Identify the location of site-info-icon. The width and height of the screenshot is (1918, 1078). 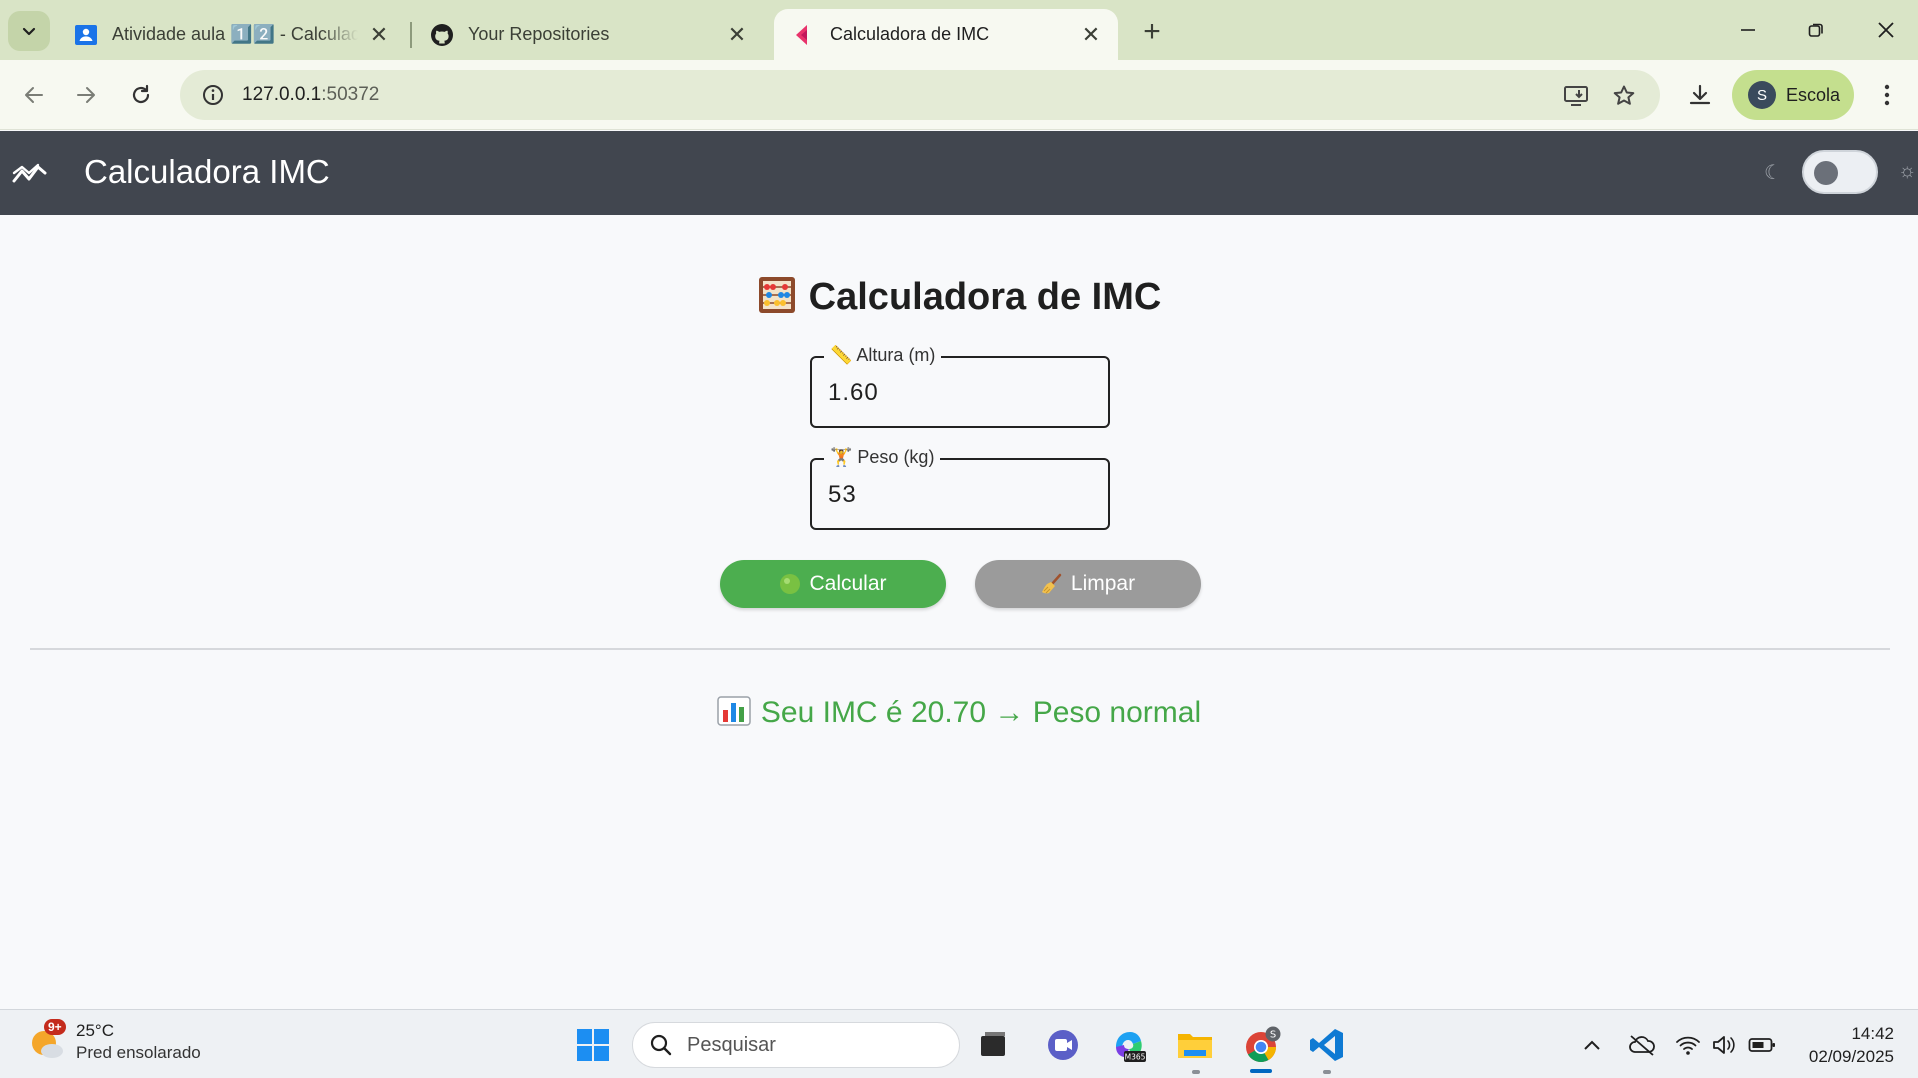
(213, 95).